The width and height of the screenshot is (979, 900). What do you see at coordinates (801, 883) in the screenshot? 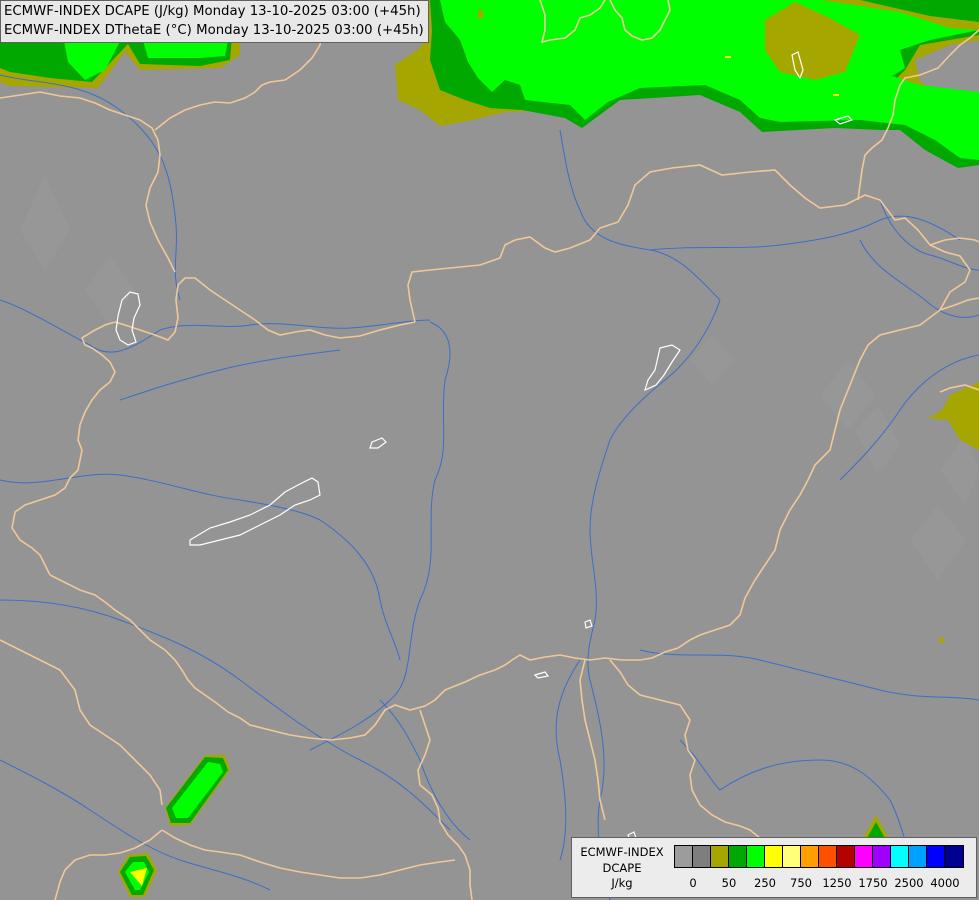
I see `legend-tick-label: 750` at bounding box center [801, 883].